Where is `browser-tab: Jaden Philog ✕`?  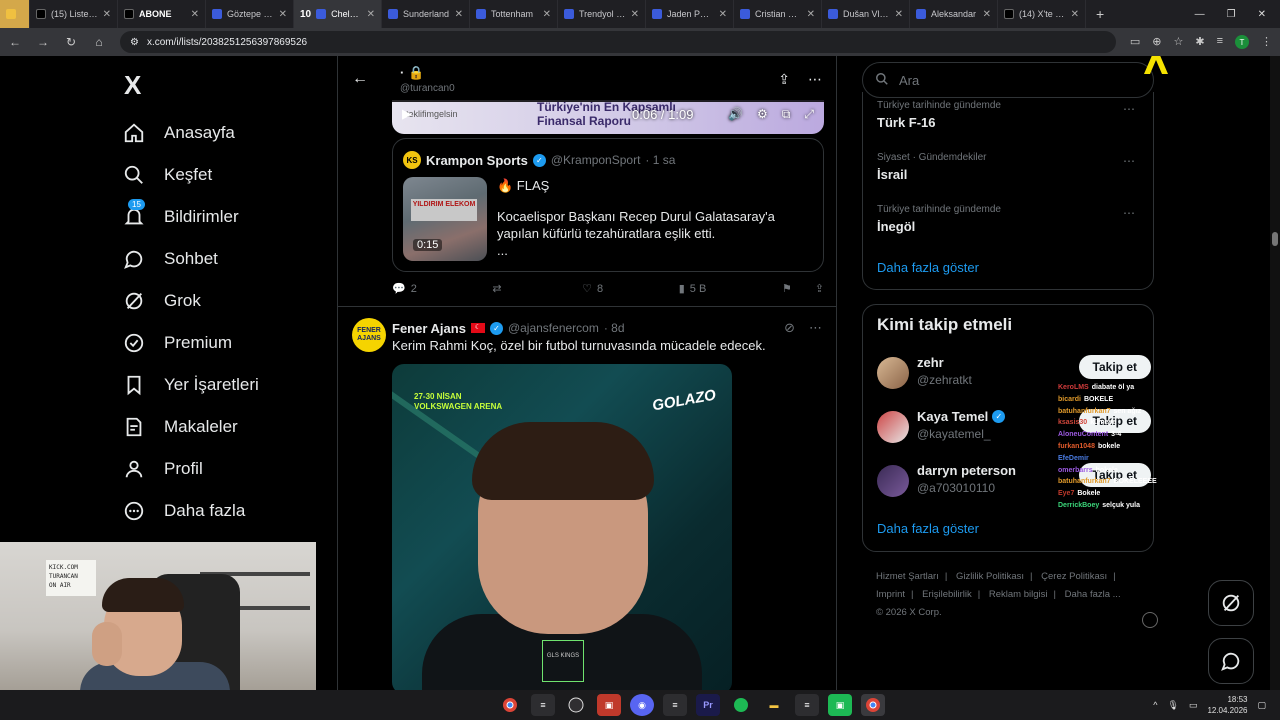 browser-tab: Jaden Philog ✕ is located at coordinates (690, 14).